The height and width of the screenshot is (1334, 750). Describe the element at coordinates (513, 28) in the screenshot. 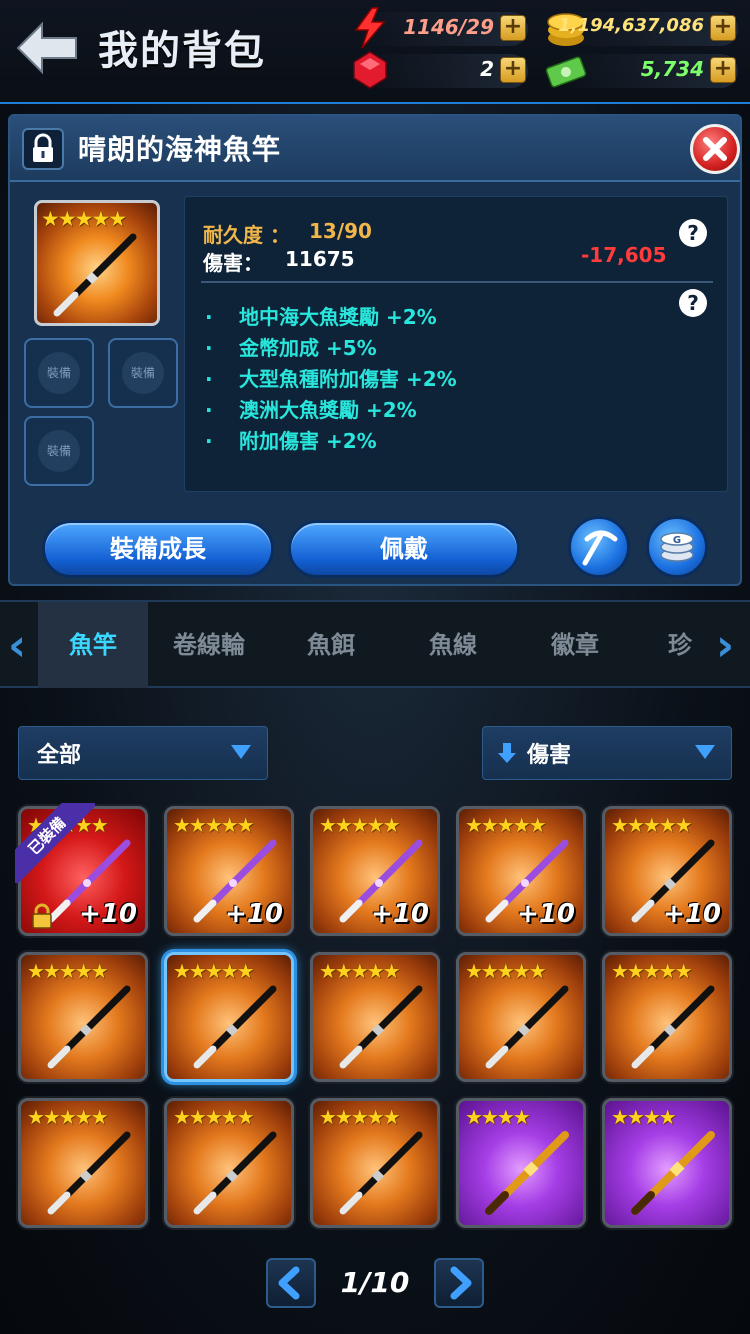

I see `add-energy-button: +` at that location.